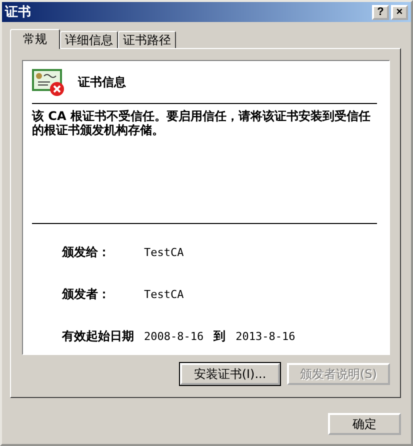 The image size is (413, 446). Describe the element at coordinates (380, 12) in the screenshot. I see `help-button: ?` at that location.